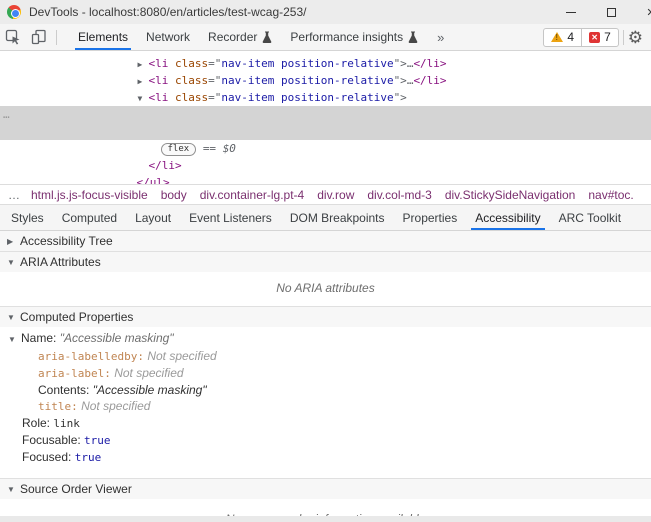  I want to click on maximize-button, so click(611, 12).